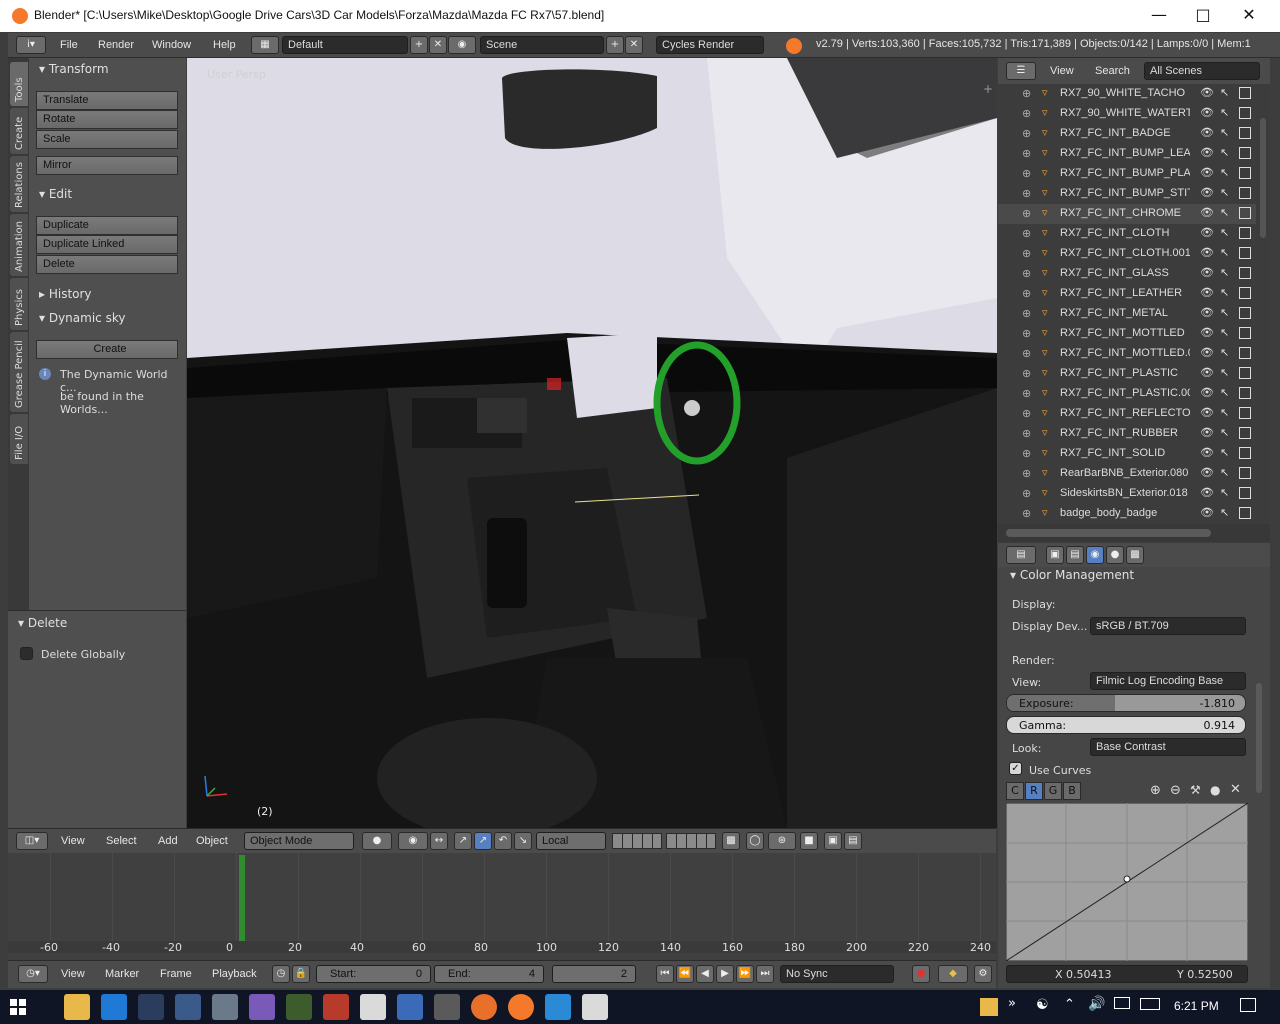  I want to click on outliner-row: ⊕ ▿ RearBarBNB_Exterior.080 👁 ↖, so click(1127, 474).